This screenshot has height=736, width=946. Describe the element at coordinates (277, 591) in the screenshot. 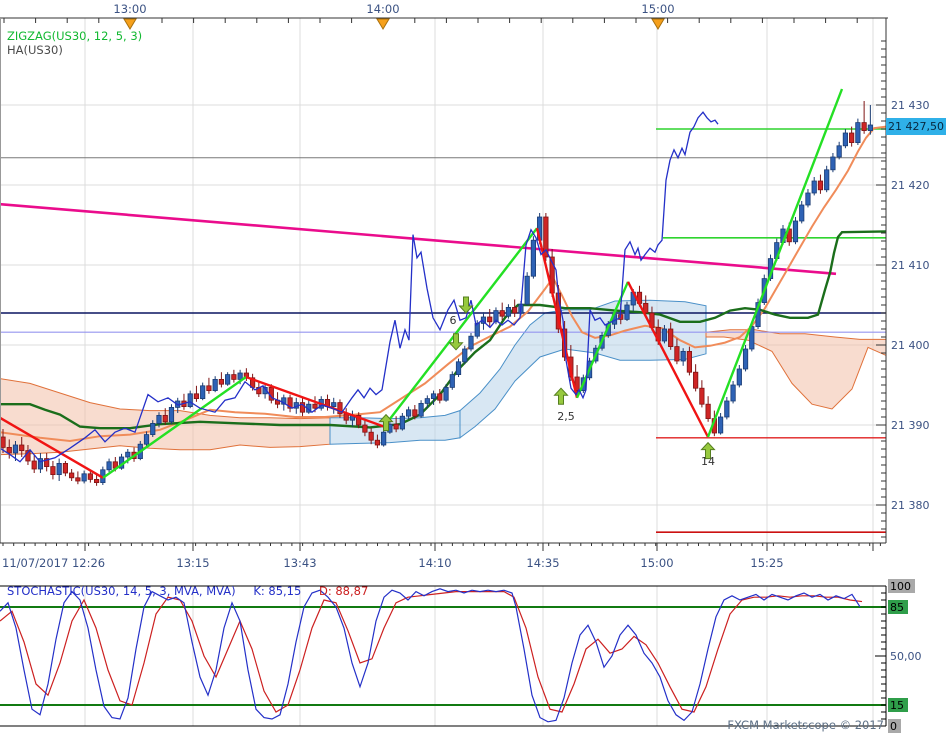

I see `stochastic-k-value-label: K: 85,15` at that location.